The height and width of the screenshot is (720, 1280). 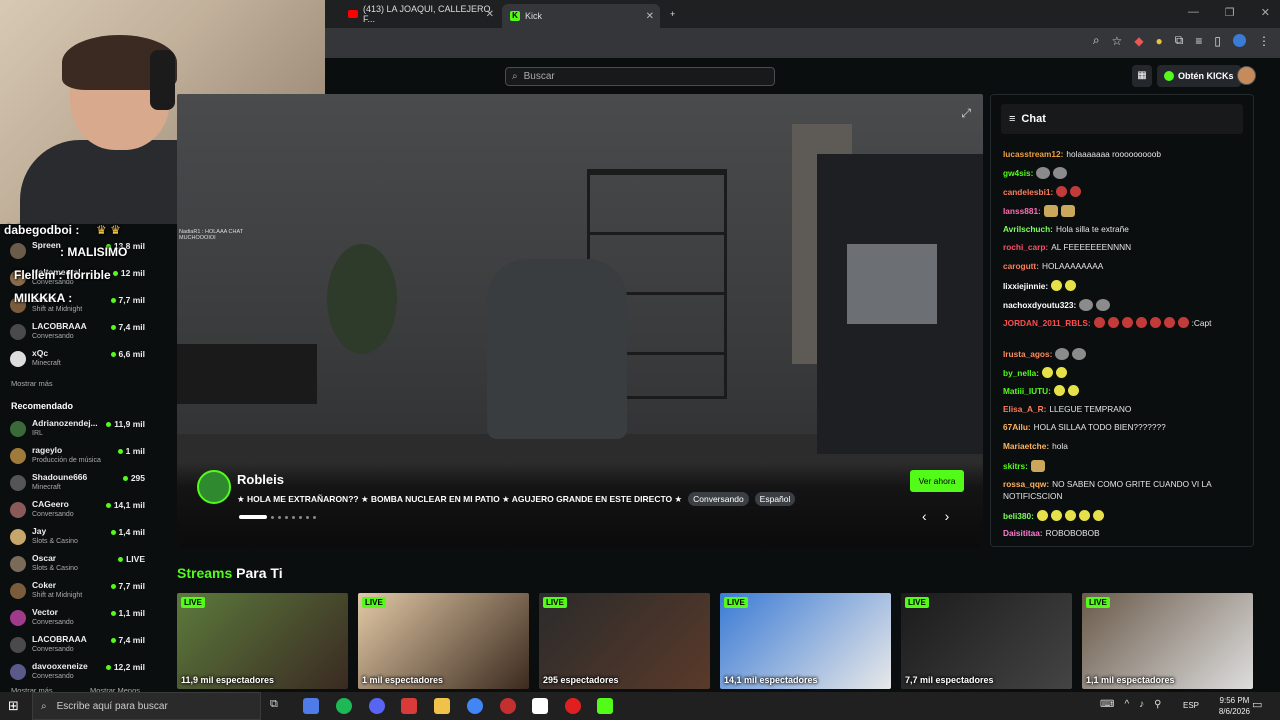 I want to click on chat-username: Matiii_IUTU:, so click(x=1027, y=391).